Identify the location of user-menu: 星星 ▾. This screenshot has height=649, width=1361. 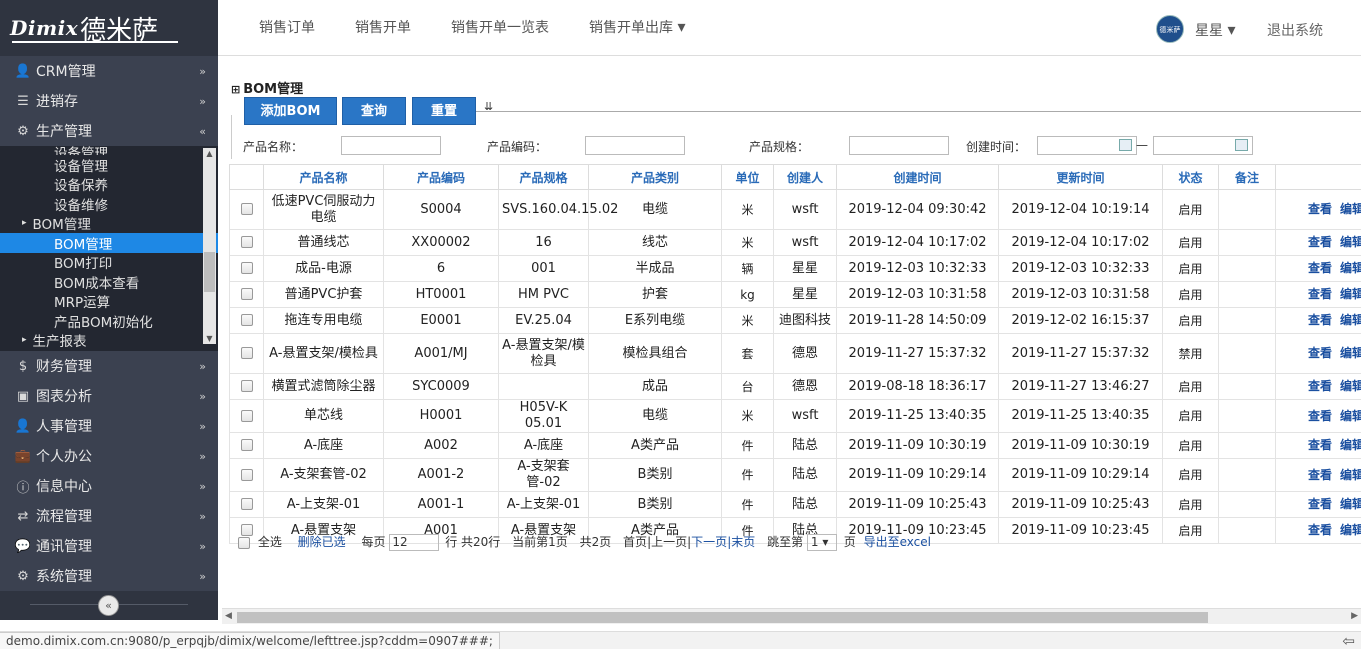
(1215, 30).